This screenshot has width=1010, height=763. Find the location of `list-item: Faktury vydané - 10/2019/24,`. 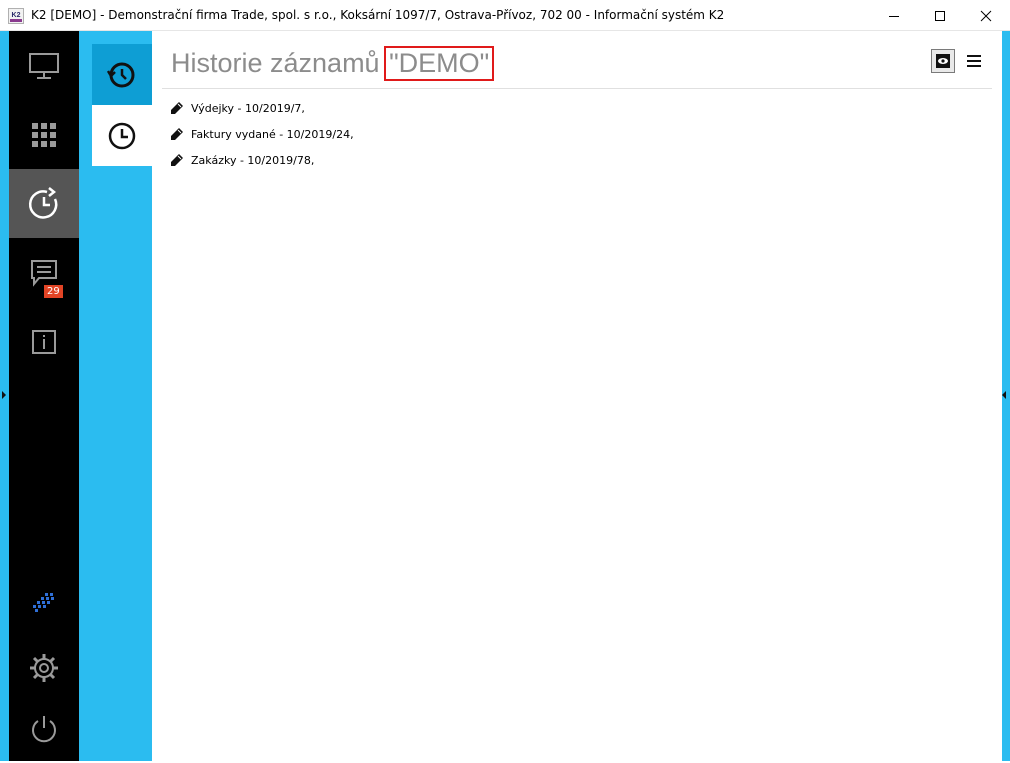

list-item: Faktury vydané - 10/2019/24, is located at coordinates (262, 134).